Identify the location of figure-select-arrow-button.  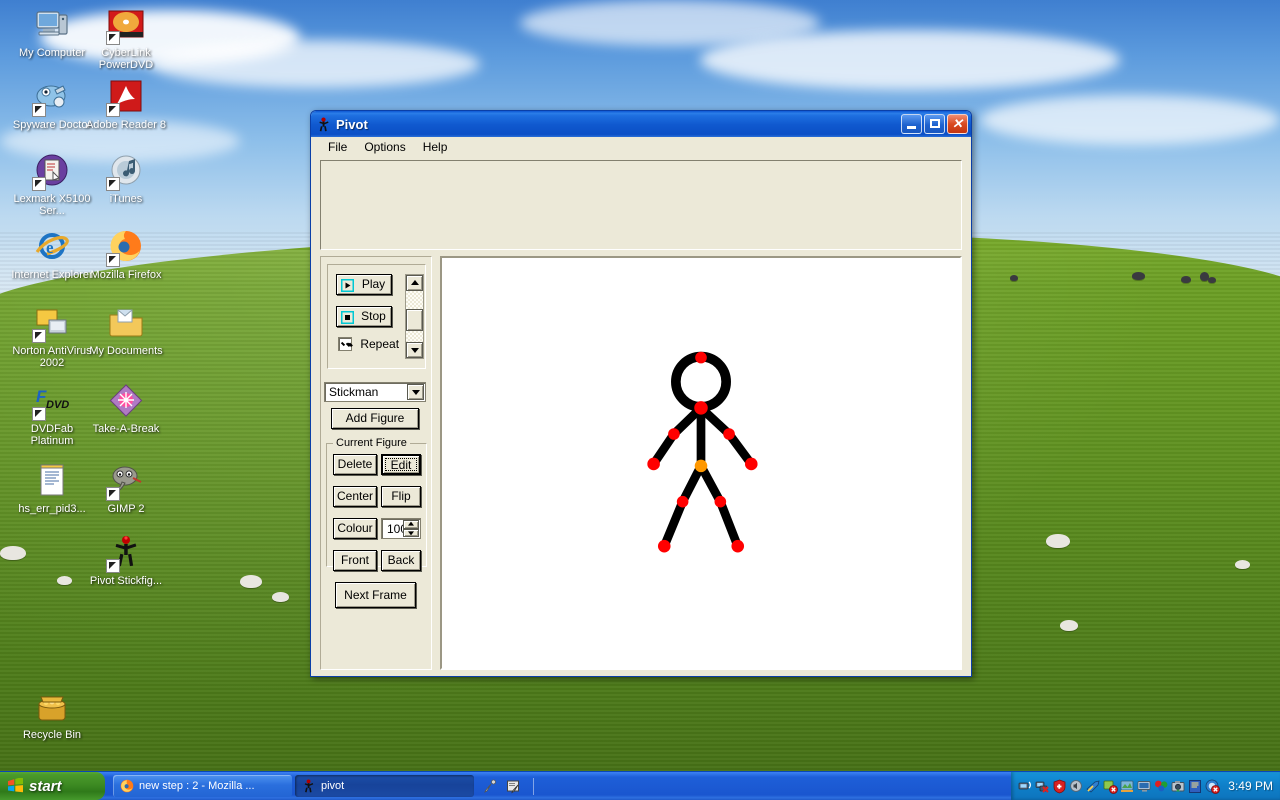
(415, 392).